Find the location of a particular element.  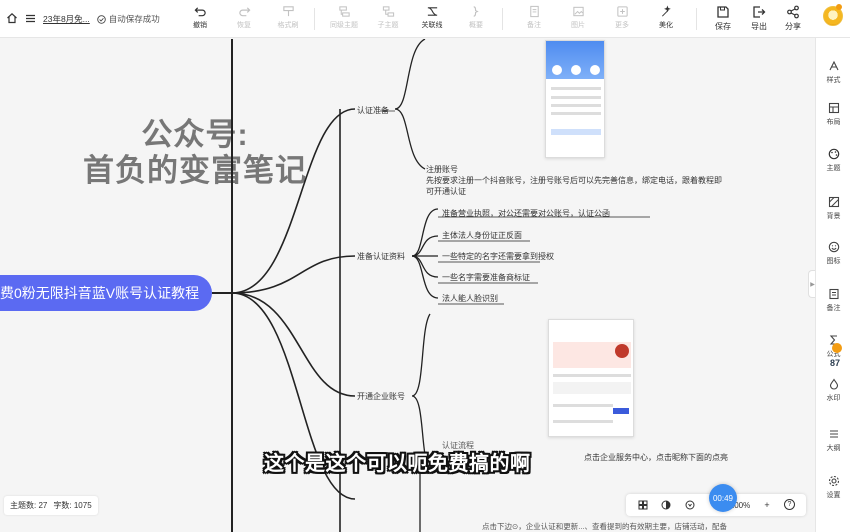

branch-open-enterprise: 开通企业账号 is located at coordinates (381, 396).